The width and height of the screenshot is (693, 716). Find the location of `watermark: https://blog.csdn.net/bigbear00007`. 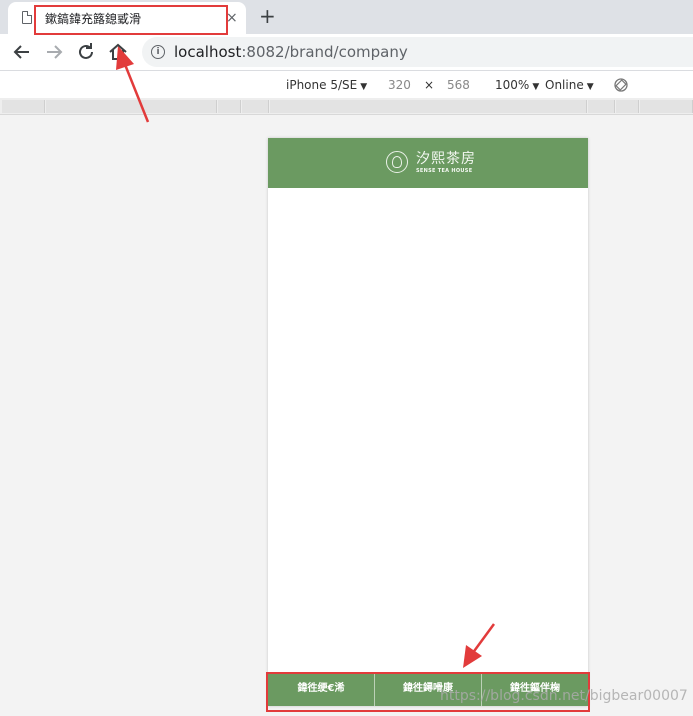

watermark: https://blog.csdn.net/bigbear00007 is located at coordinates (564, 696).